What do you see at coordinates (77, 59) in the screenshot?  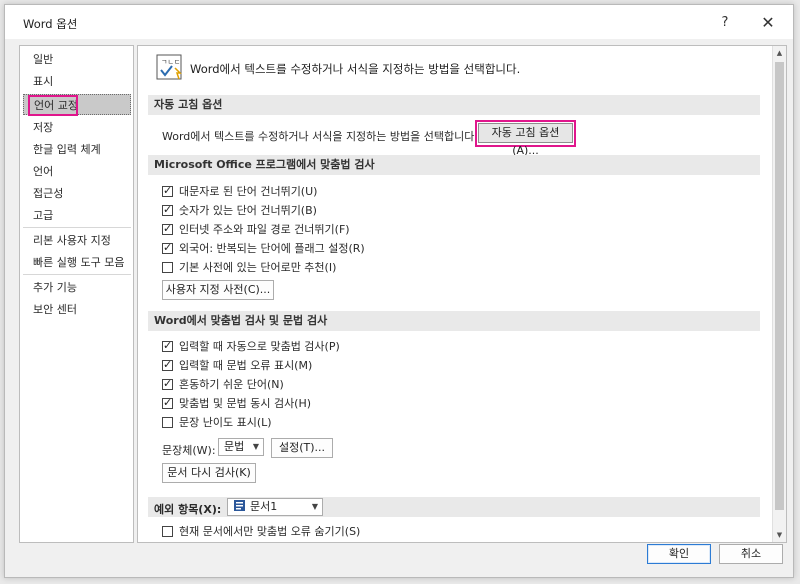 I see `sidebar-item-general: 일반` at bounding box center [77, 59].